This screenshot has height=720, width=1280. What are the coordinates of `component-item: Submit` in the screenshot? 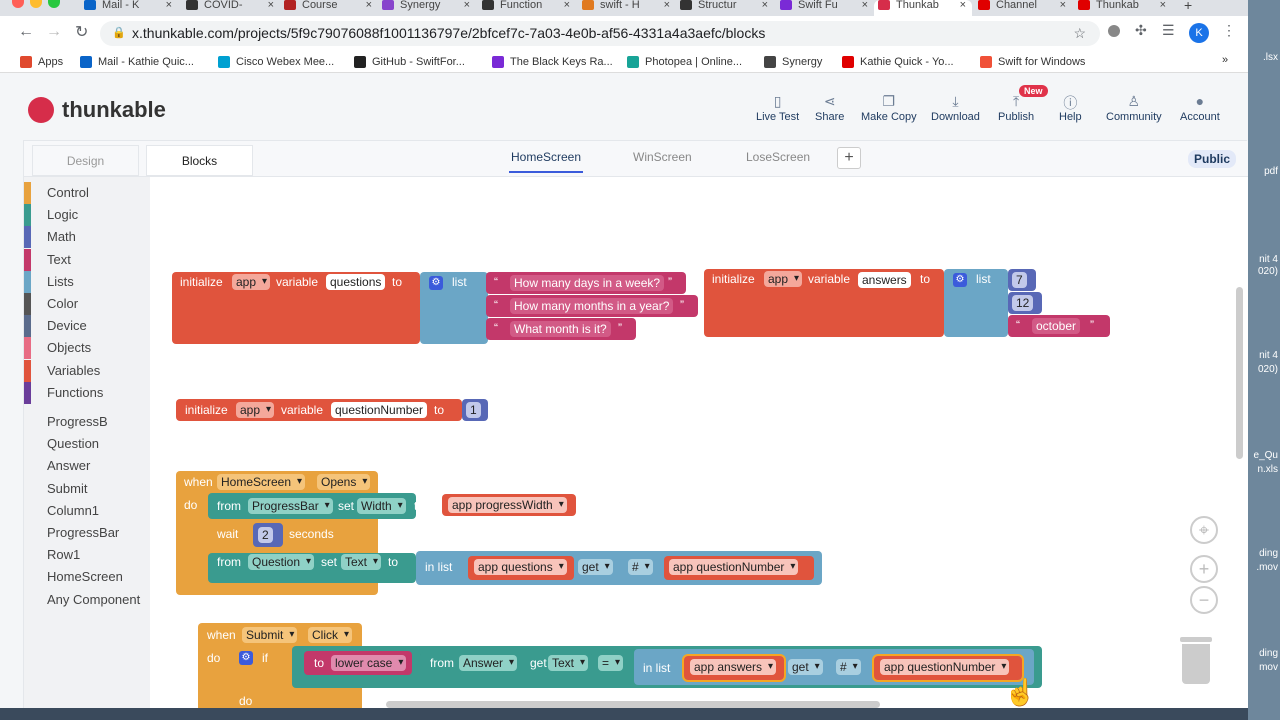 It's located at (87, 489).